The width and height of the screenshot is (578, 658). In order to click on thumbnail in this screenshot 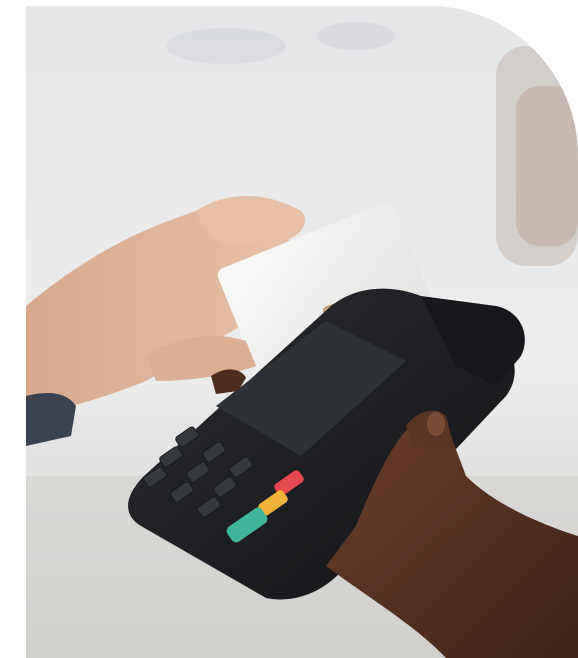, I will do `click(436, 424)`.